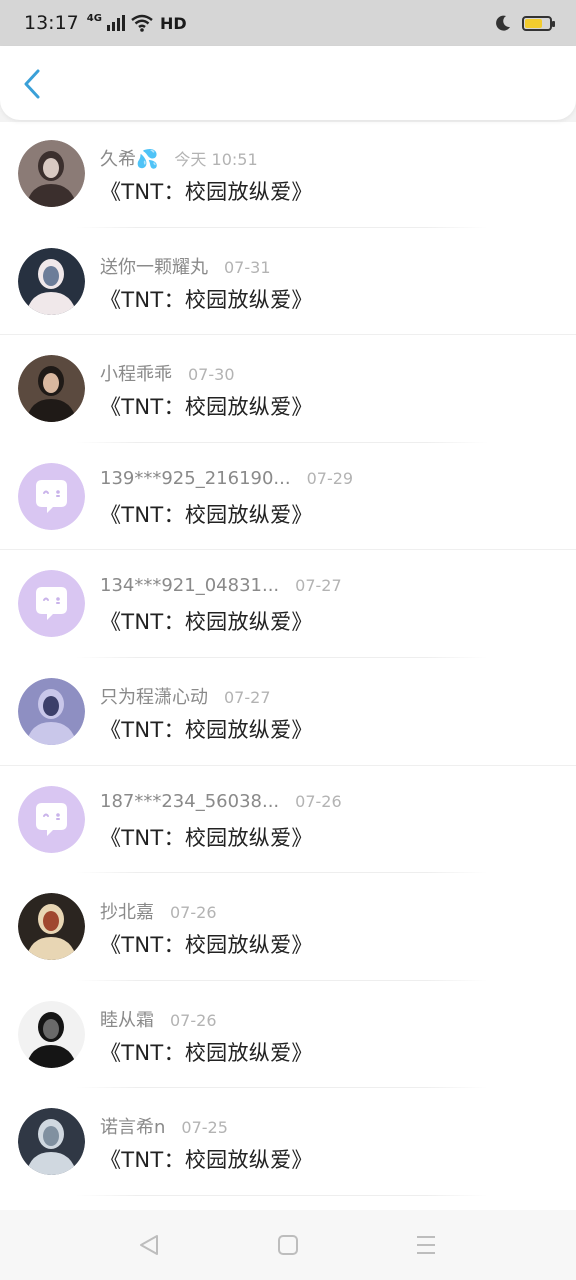 The image size is (576, 1280). Describe the element at coordinates (206, 711) in the screenshot. I see `item-text: 只为程潇心动 07-27 《TNT：校园放纵爱》` at that location.